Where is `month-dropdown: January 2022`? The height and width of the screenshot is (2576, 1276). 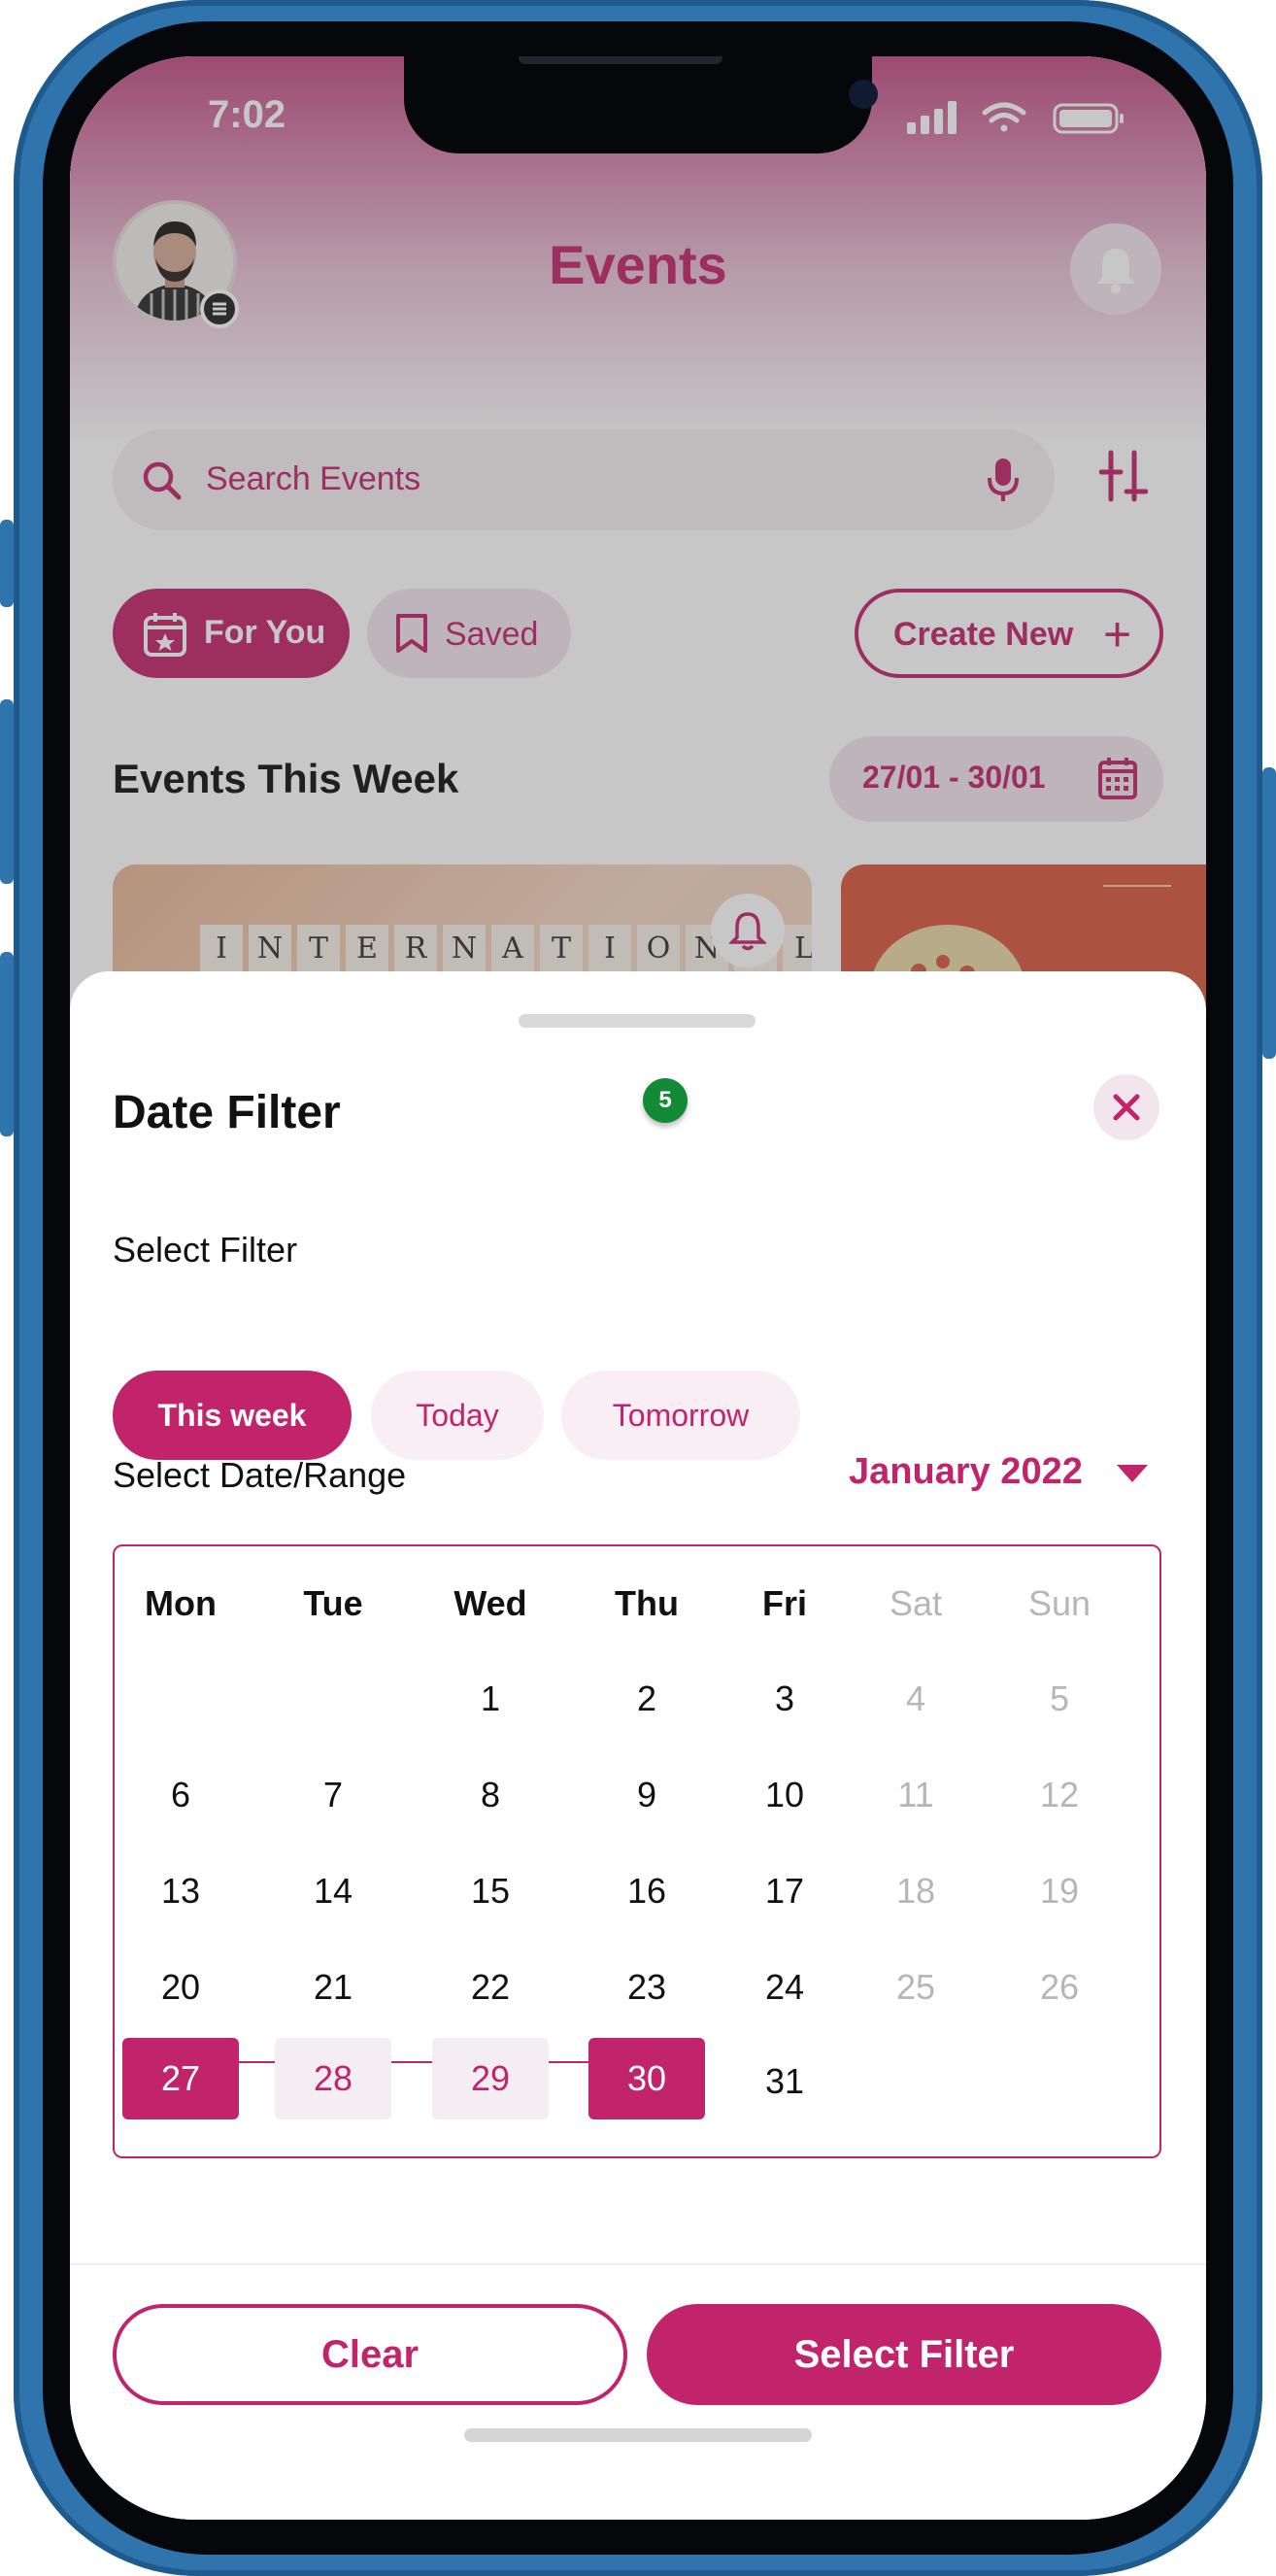 month-dropdown: January 2022 is located at coordinates (966, 1472).